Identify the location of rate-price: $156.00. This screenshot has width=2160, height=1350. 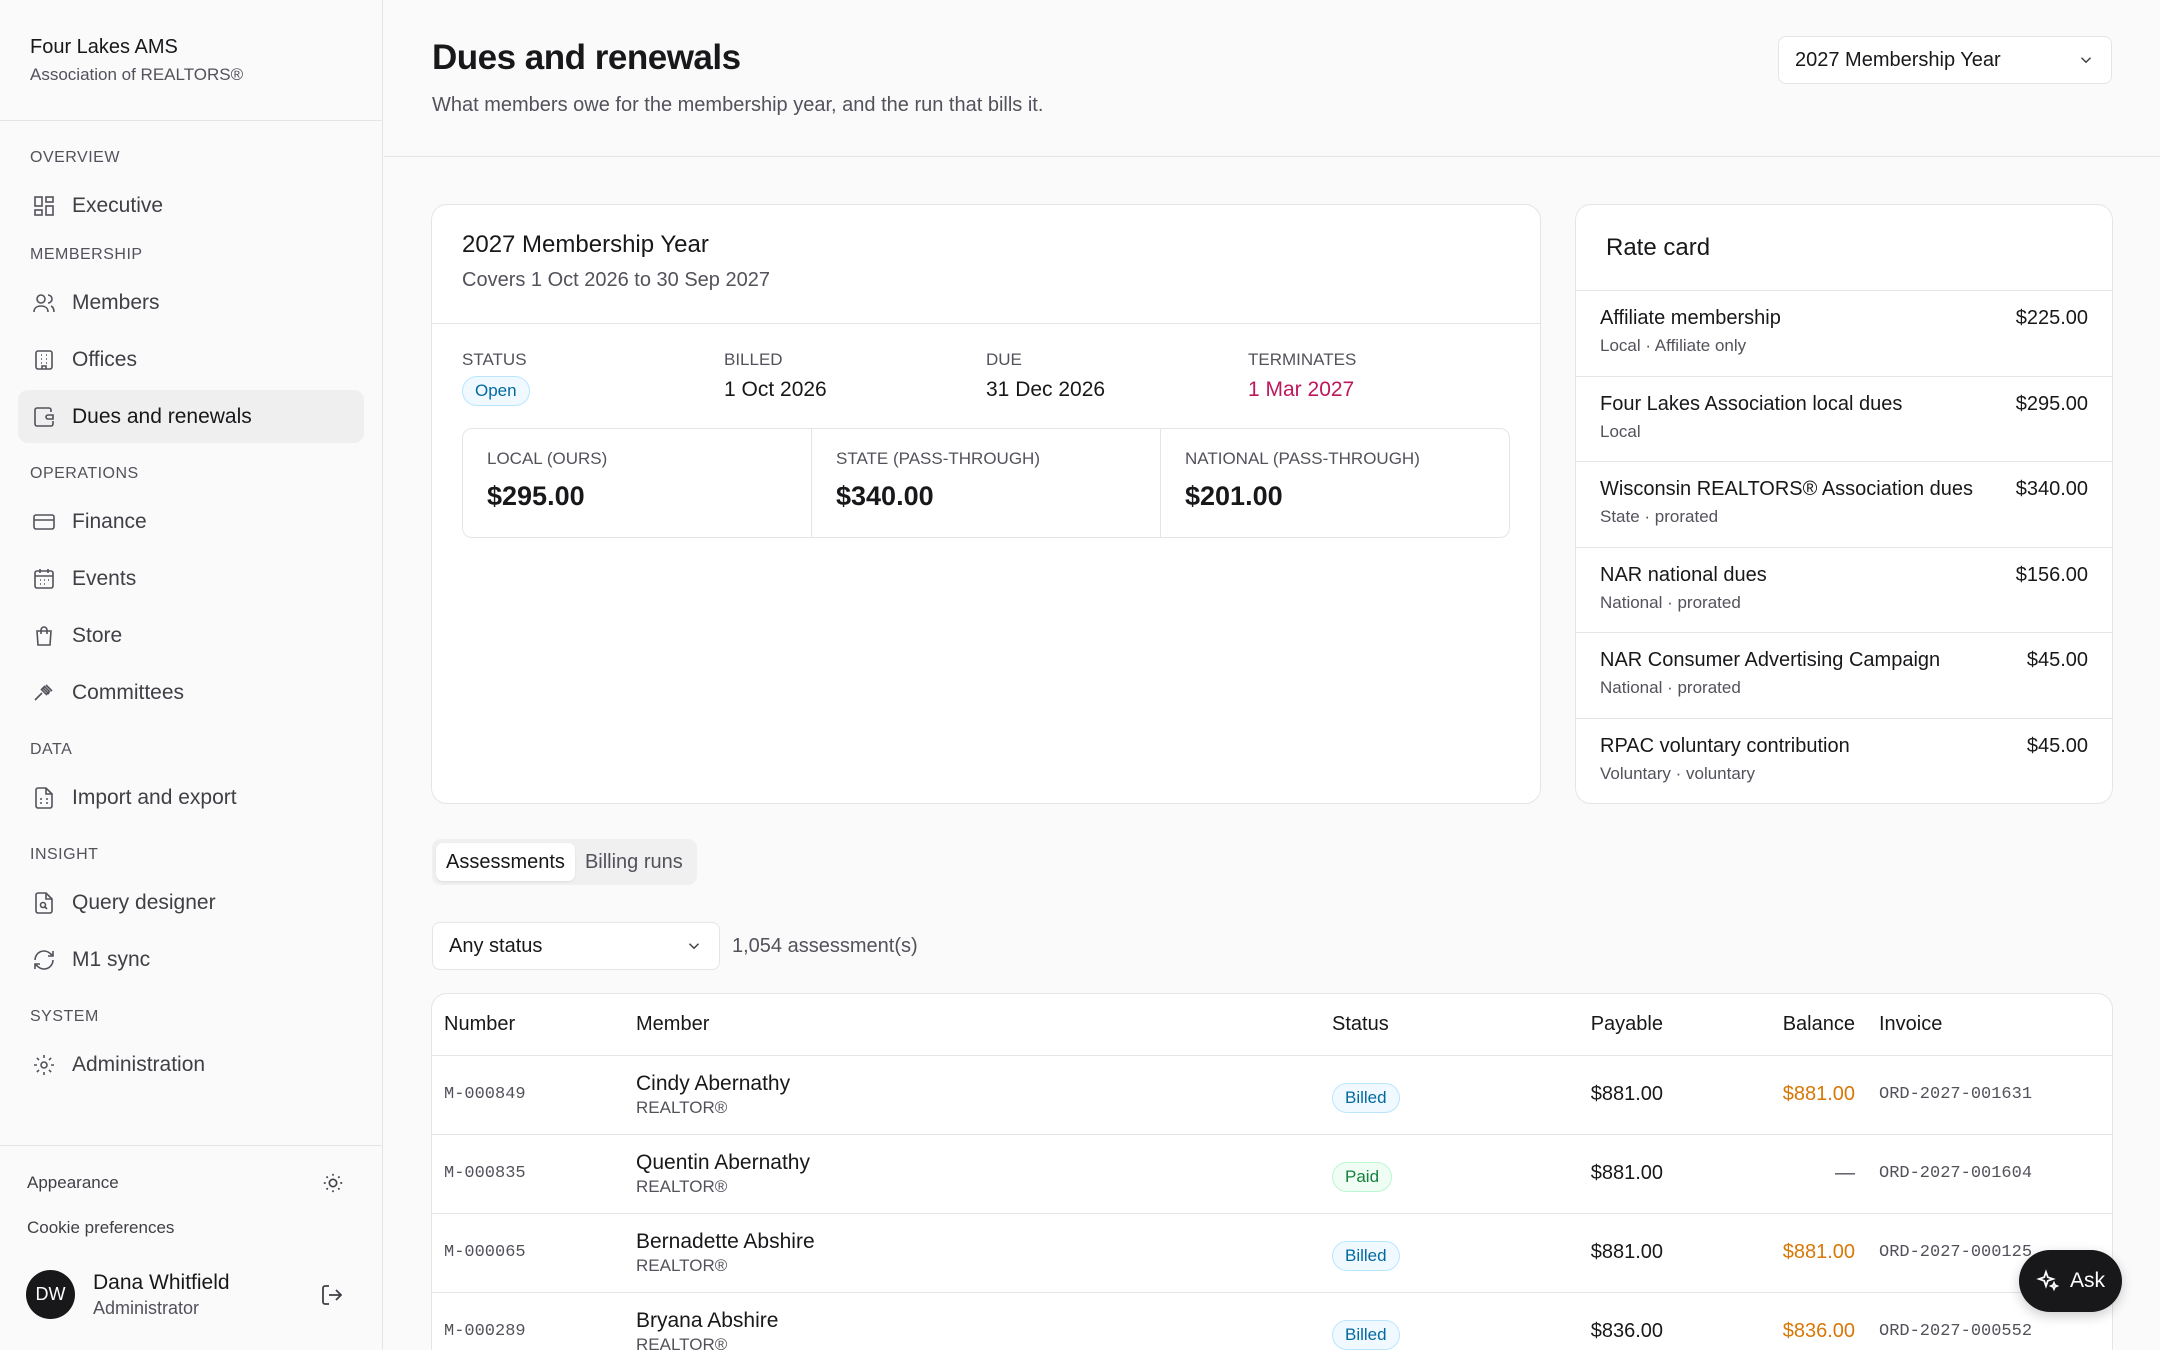
(2051, 574).